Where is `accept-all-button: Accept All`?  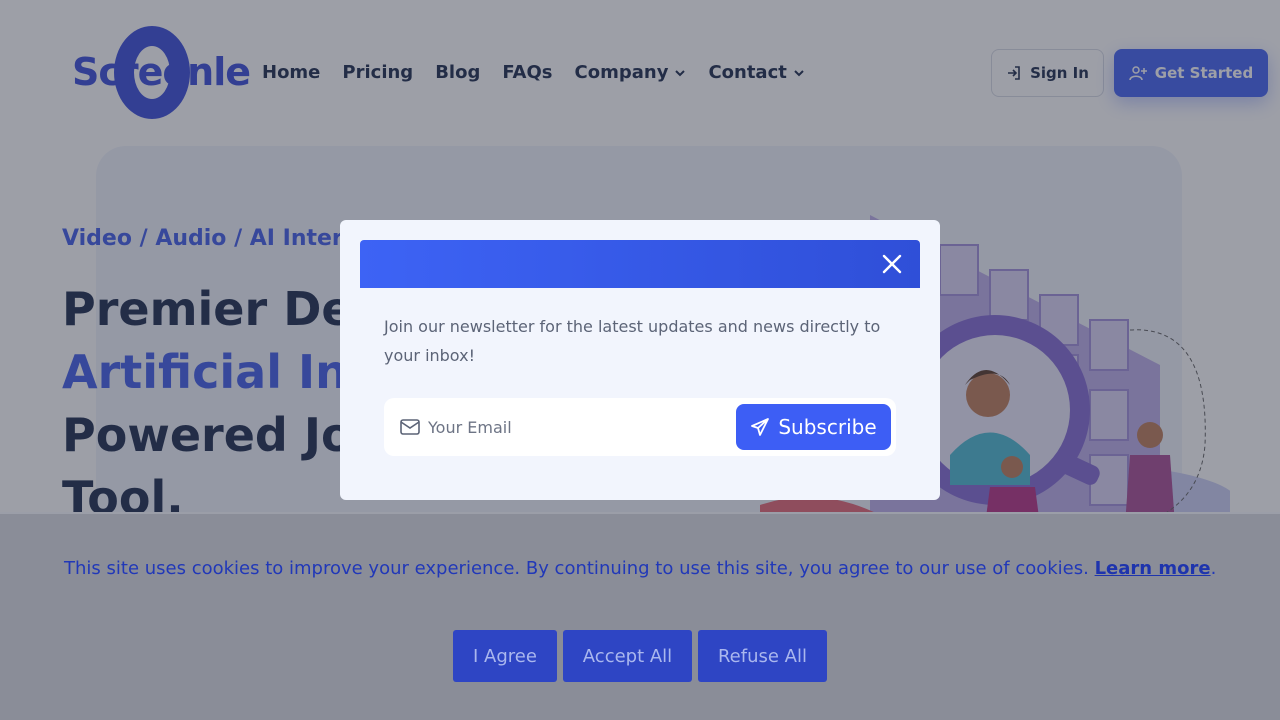 accept-all-button: Accept All is located at coordinates (627, 656).